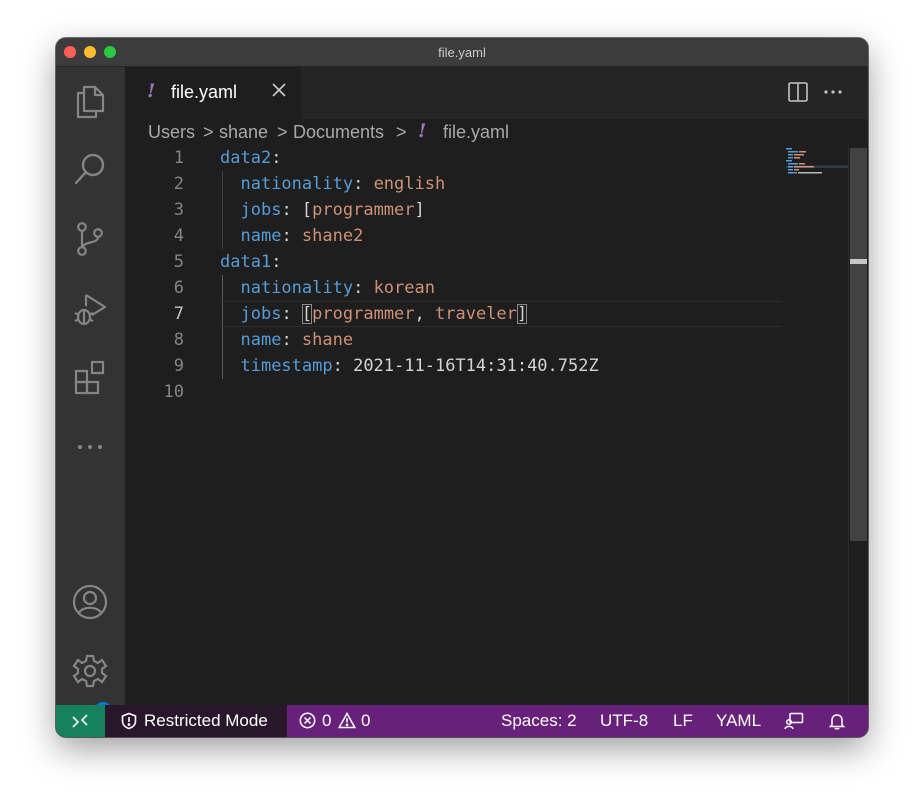  I want to click on code-line: 1 data2:, so click(486, 158).